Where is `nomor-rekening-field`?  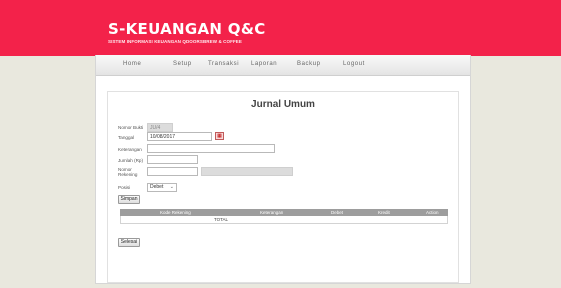 nomor-rekening-field is located at coordinates (172, 171).